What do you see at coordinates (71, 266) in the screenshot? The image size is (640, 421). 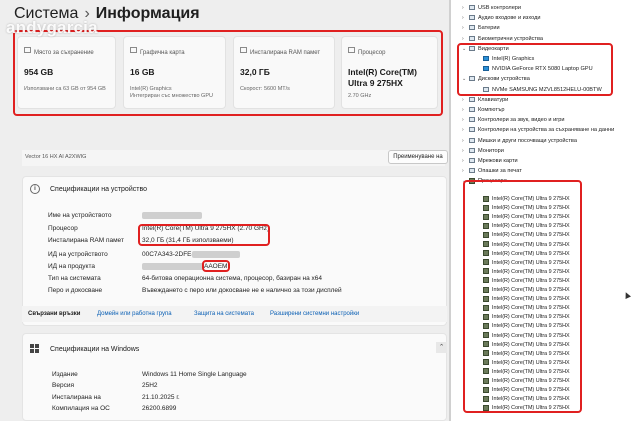 I see `spec-label: ИД на продукта` at bounding box center [71, 266].